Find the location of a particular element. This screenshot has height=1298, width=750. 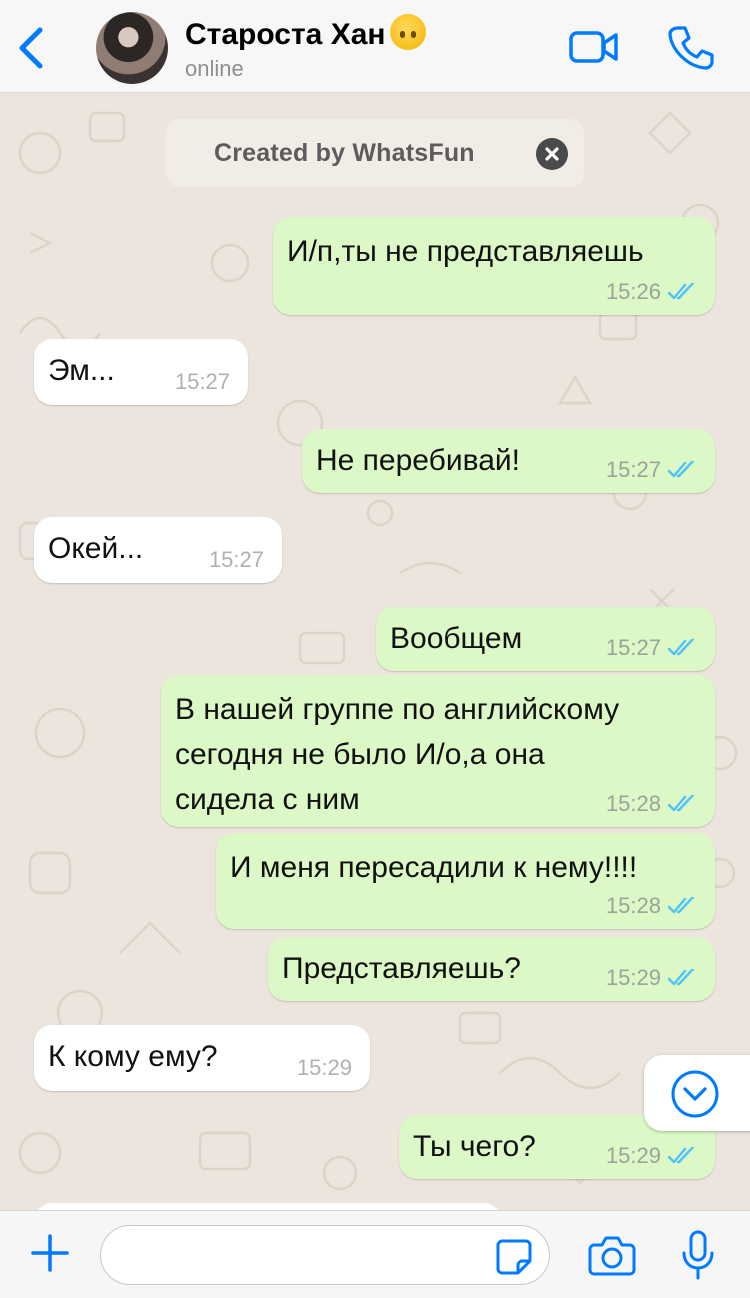

camera-icon is located at coordinates (612, 1256).